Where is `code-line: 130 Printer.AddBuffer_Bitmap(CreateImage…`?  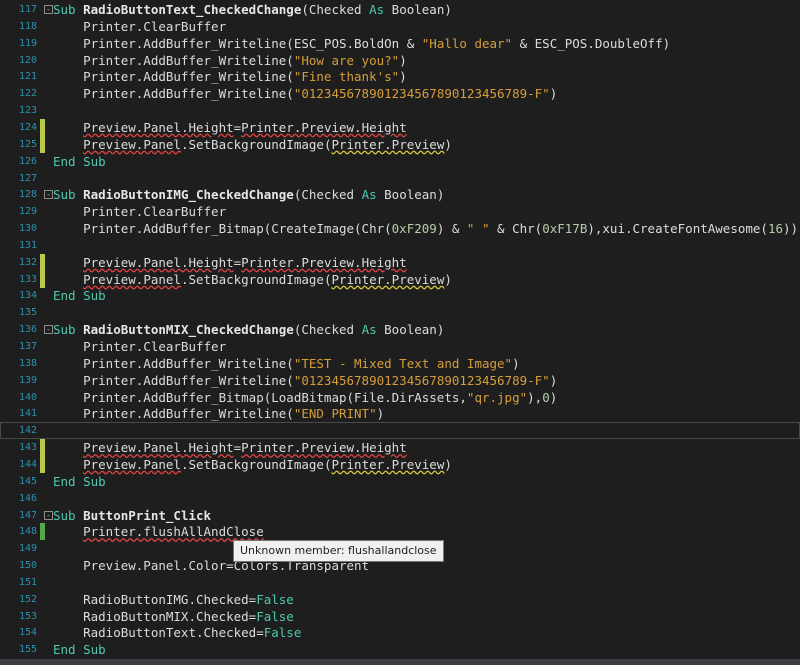
code-line: 130 Printer.AddBuffer_Bitmap(CreateImage… is located at coordinates (400, 228).